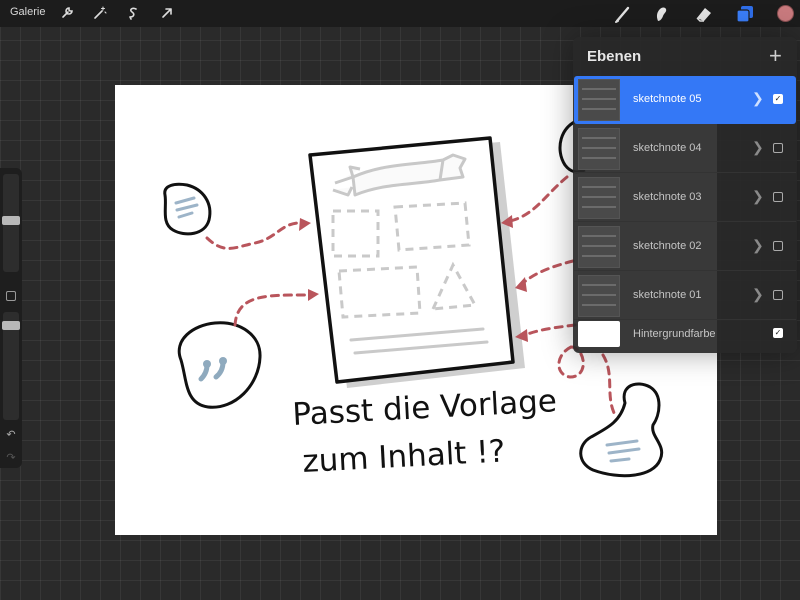 This screenshot has width=800, height=600. I want to click on smudge-icon, so click(661, 14).